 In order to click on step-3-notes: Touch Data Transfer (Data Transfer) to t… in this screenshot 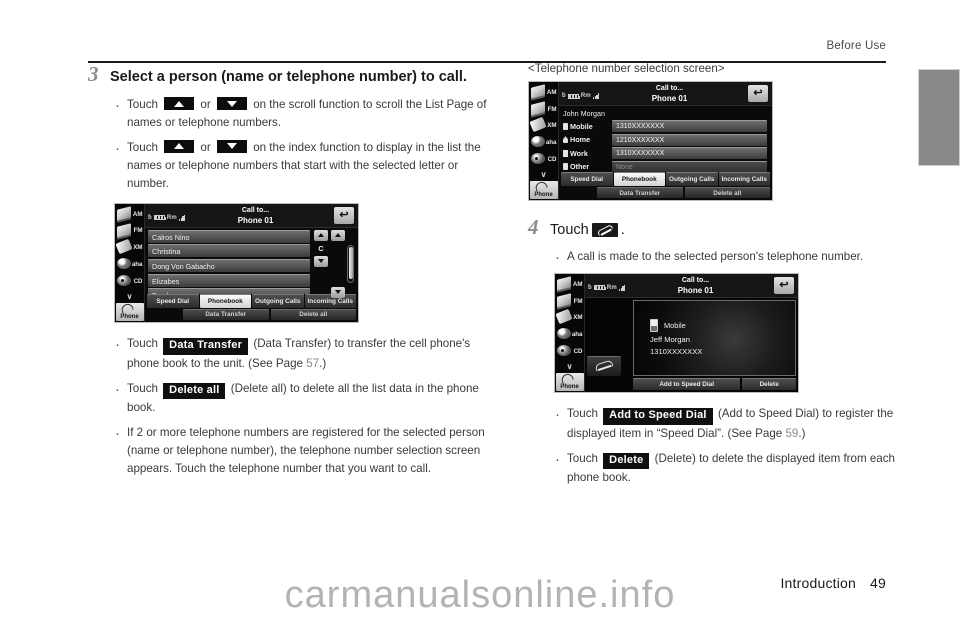, I will do `click(288, 405)`.